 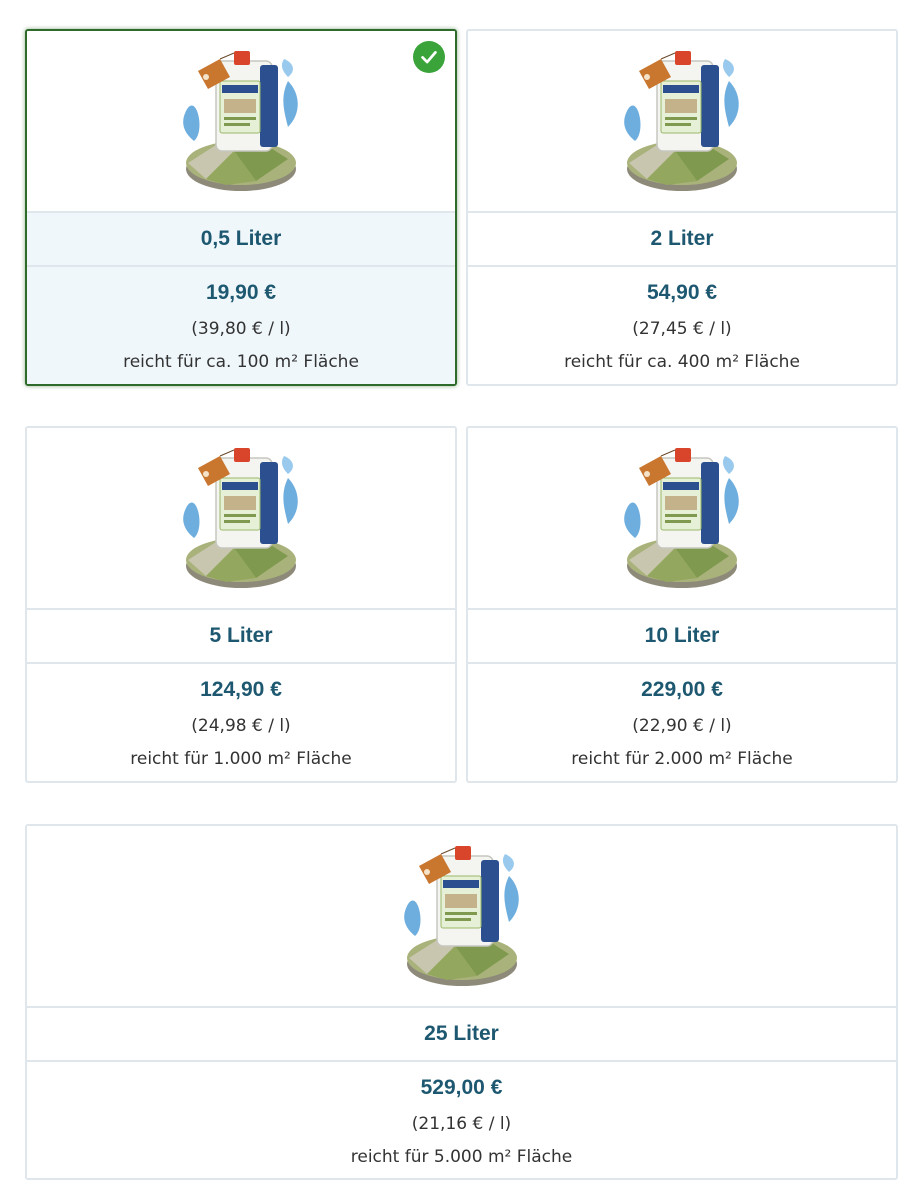 I want to click on check-icon, so click(x=429, y=57).